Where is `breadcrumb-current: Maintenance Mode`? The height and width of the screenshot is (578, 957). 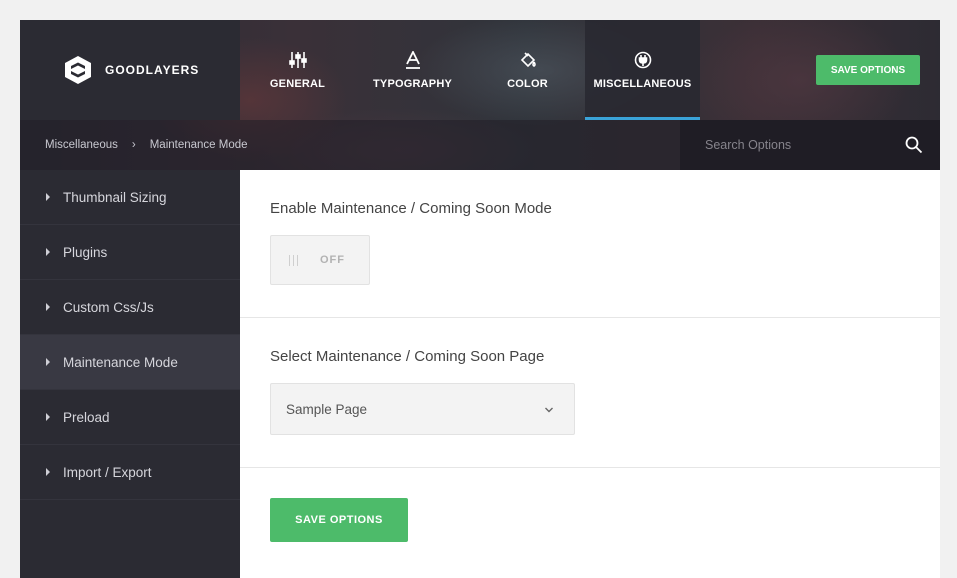
breadcrumb-current: Maintenance Mode is located at coordinates (198, 145).